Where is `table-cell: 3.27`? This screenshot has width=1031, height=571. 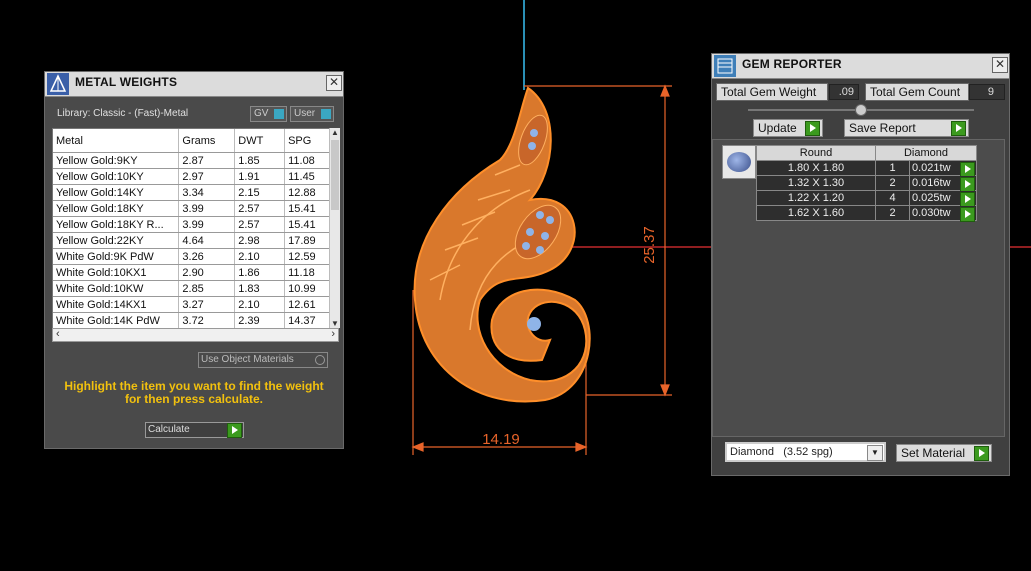 table-cell: 3.27 is located at coordinates (207, 304).